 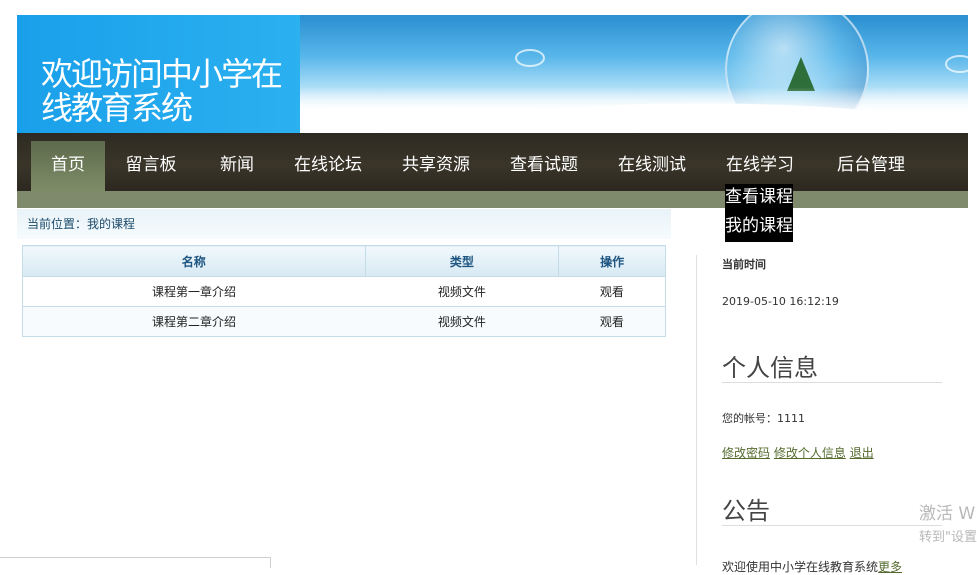 I want to click on table-row: 课程第一章介绍 视频文件 观看, so click(x=344, y=291).